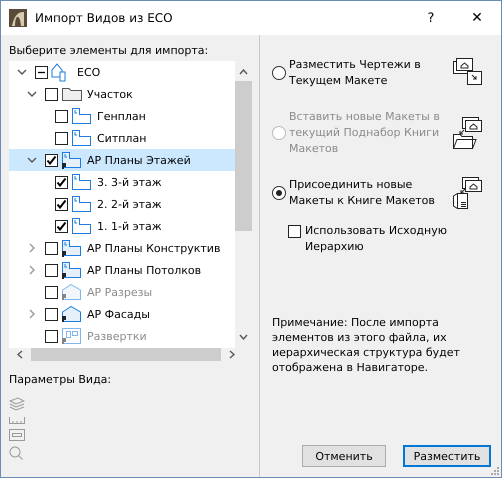 This screenshot has width=502, height=478. Describe the element at coordinates (447, 456) in the screenshot. I see `place-button: Разместить` at that location.